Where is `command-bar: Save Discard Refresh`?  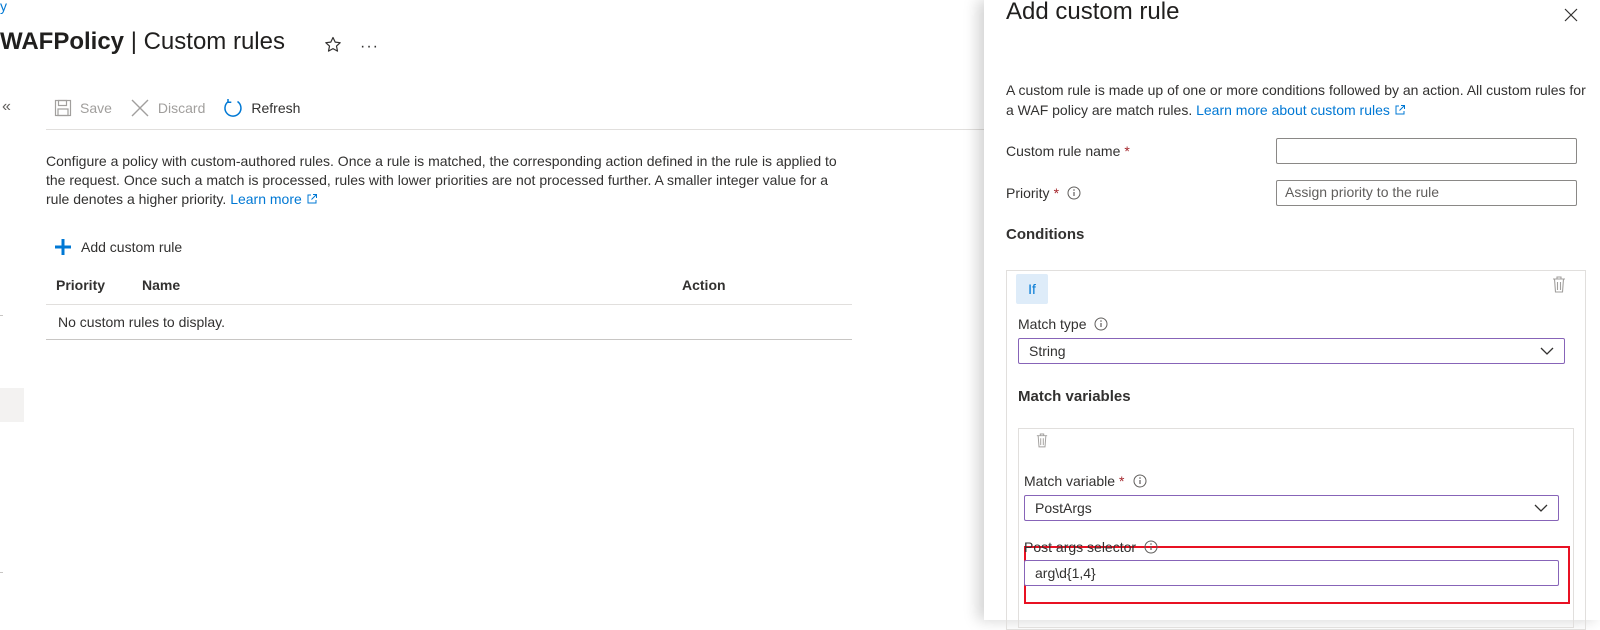 command-bar: Save Discard Refresh is located at coordinates (186, 108).